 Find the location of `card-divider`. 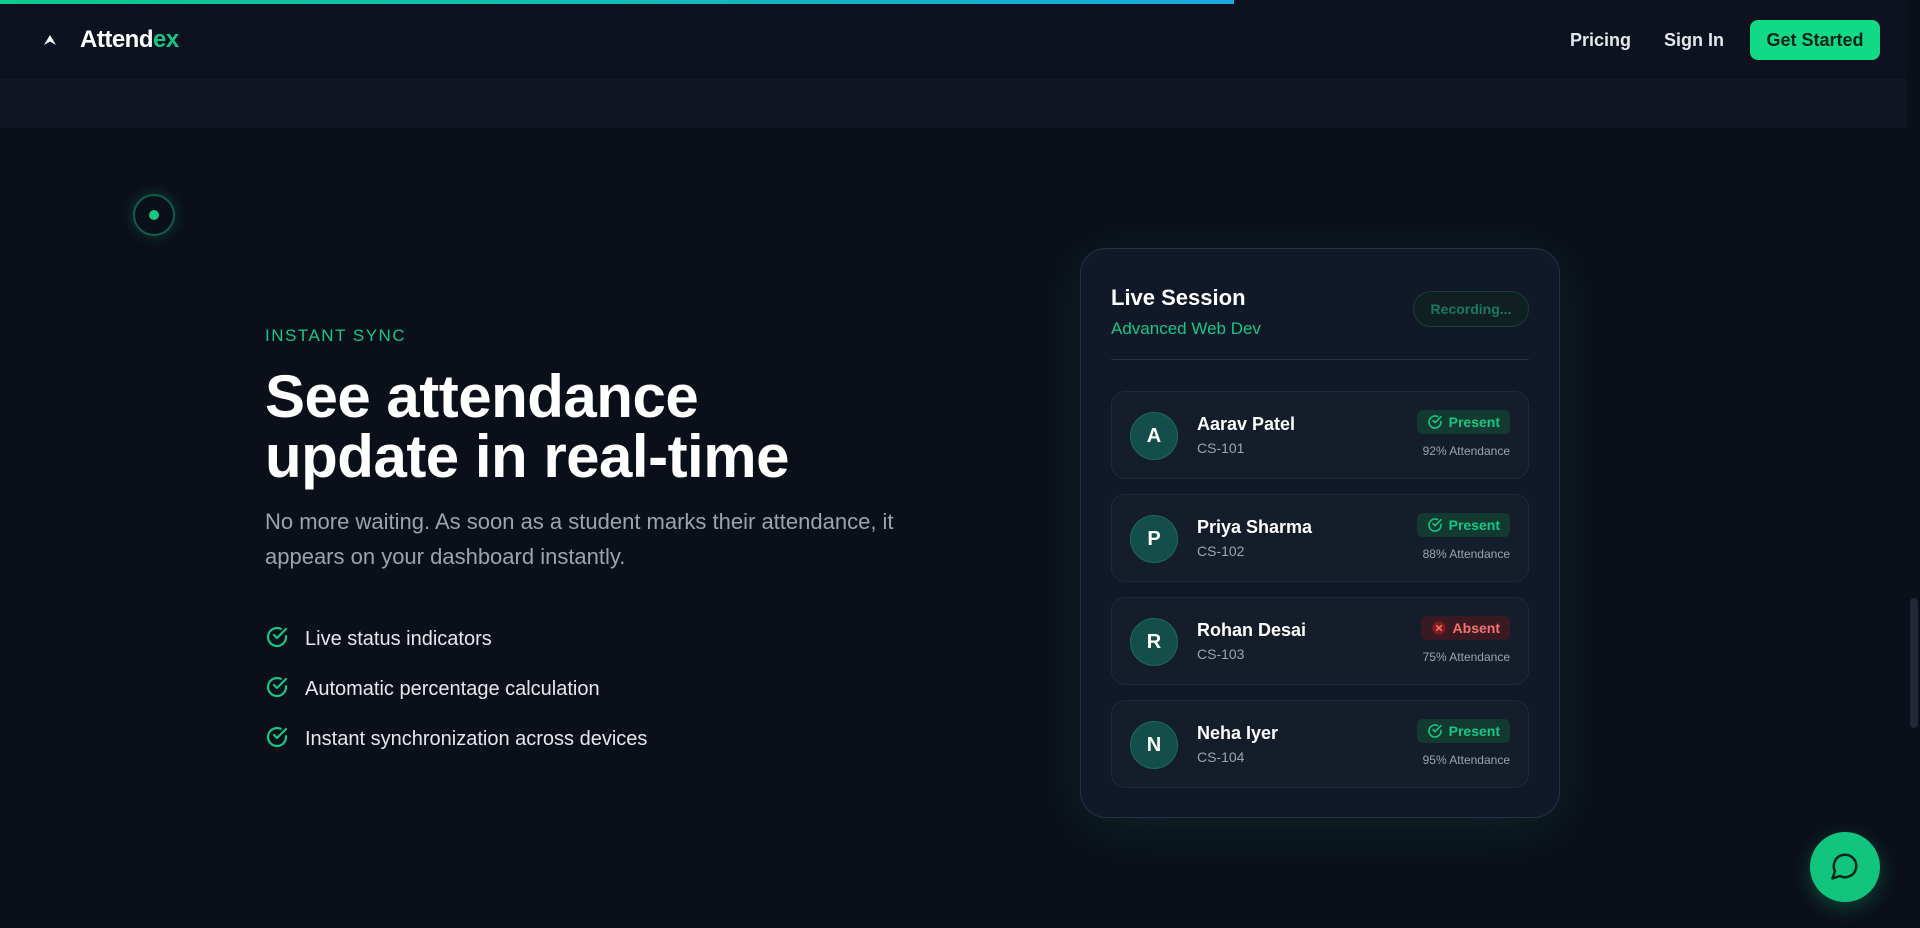

card-divider is located at coordinates (1320, 359).